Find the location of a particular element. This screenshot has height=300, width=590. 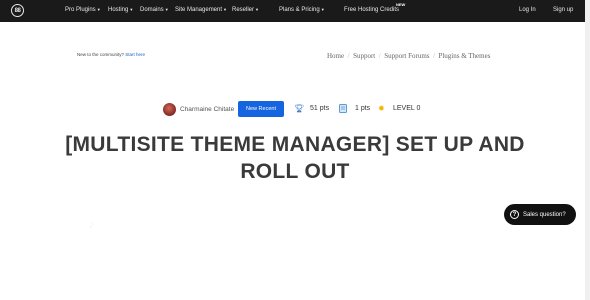

document-icon is located at coordinates (343, 110).